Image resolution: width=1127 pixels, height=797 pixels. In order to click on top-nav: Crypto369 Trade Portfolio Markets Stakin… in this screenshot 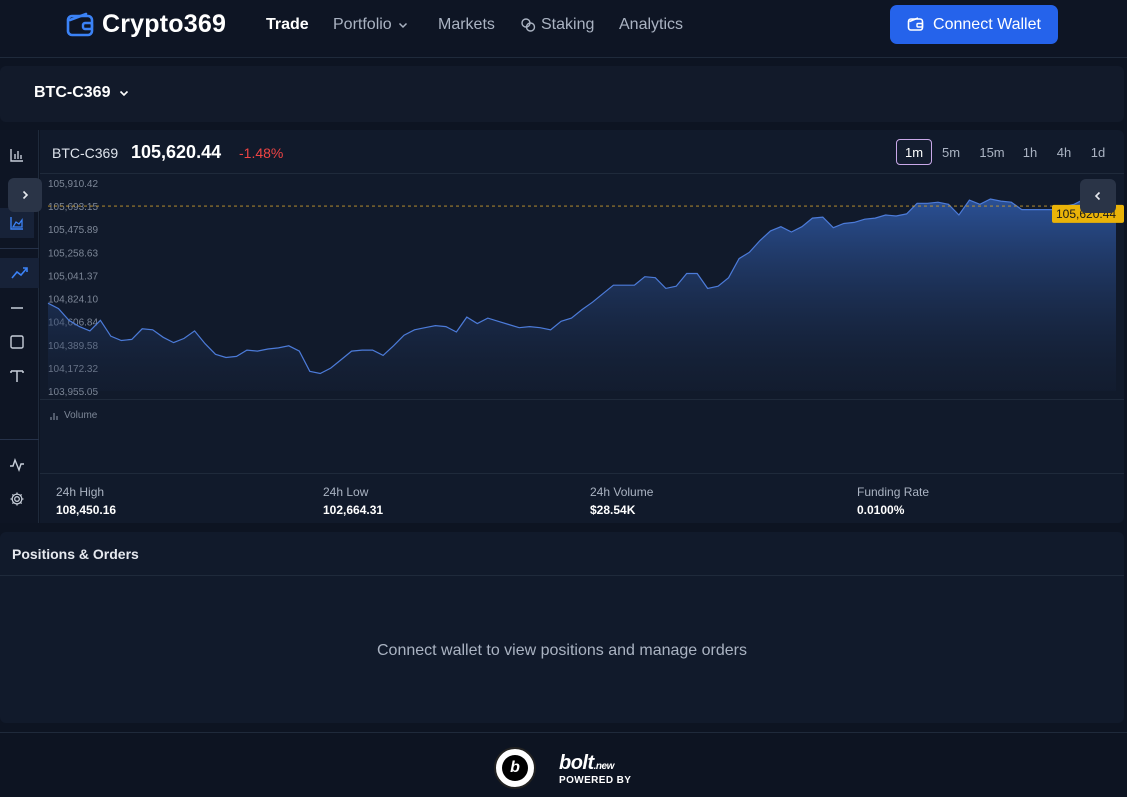, I will do `click(563, 29)`.